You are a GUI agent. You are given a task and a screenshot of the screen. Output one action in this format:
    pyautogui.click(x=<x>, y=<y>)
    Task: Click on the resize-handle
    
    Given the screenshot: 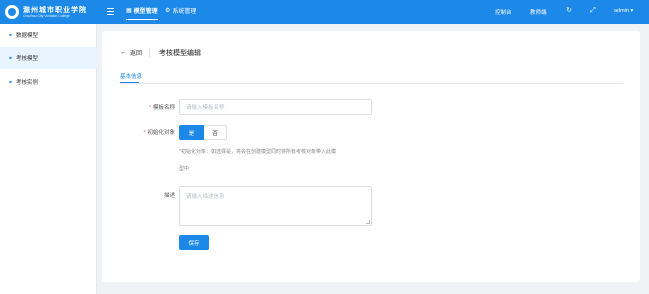 What is the action you would take?
    pyautogui.click(x=368, y=222)
    